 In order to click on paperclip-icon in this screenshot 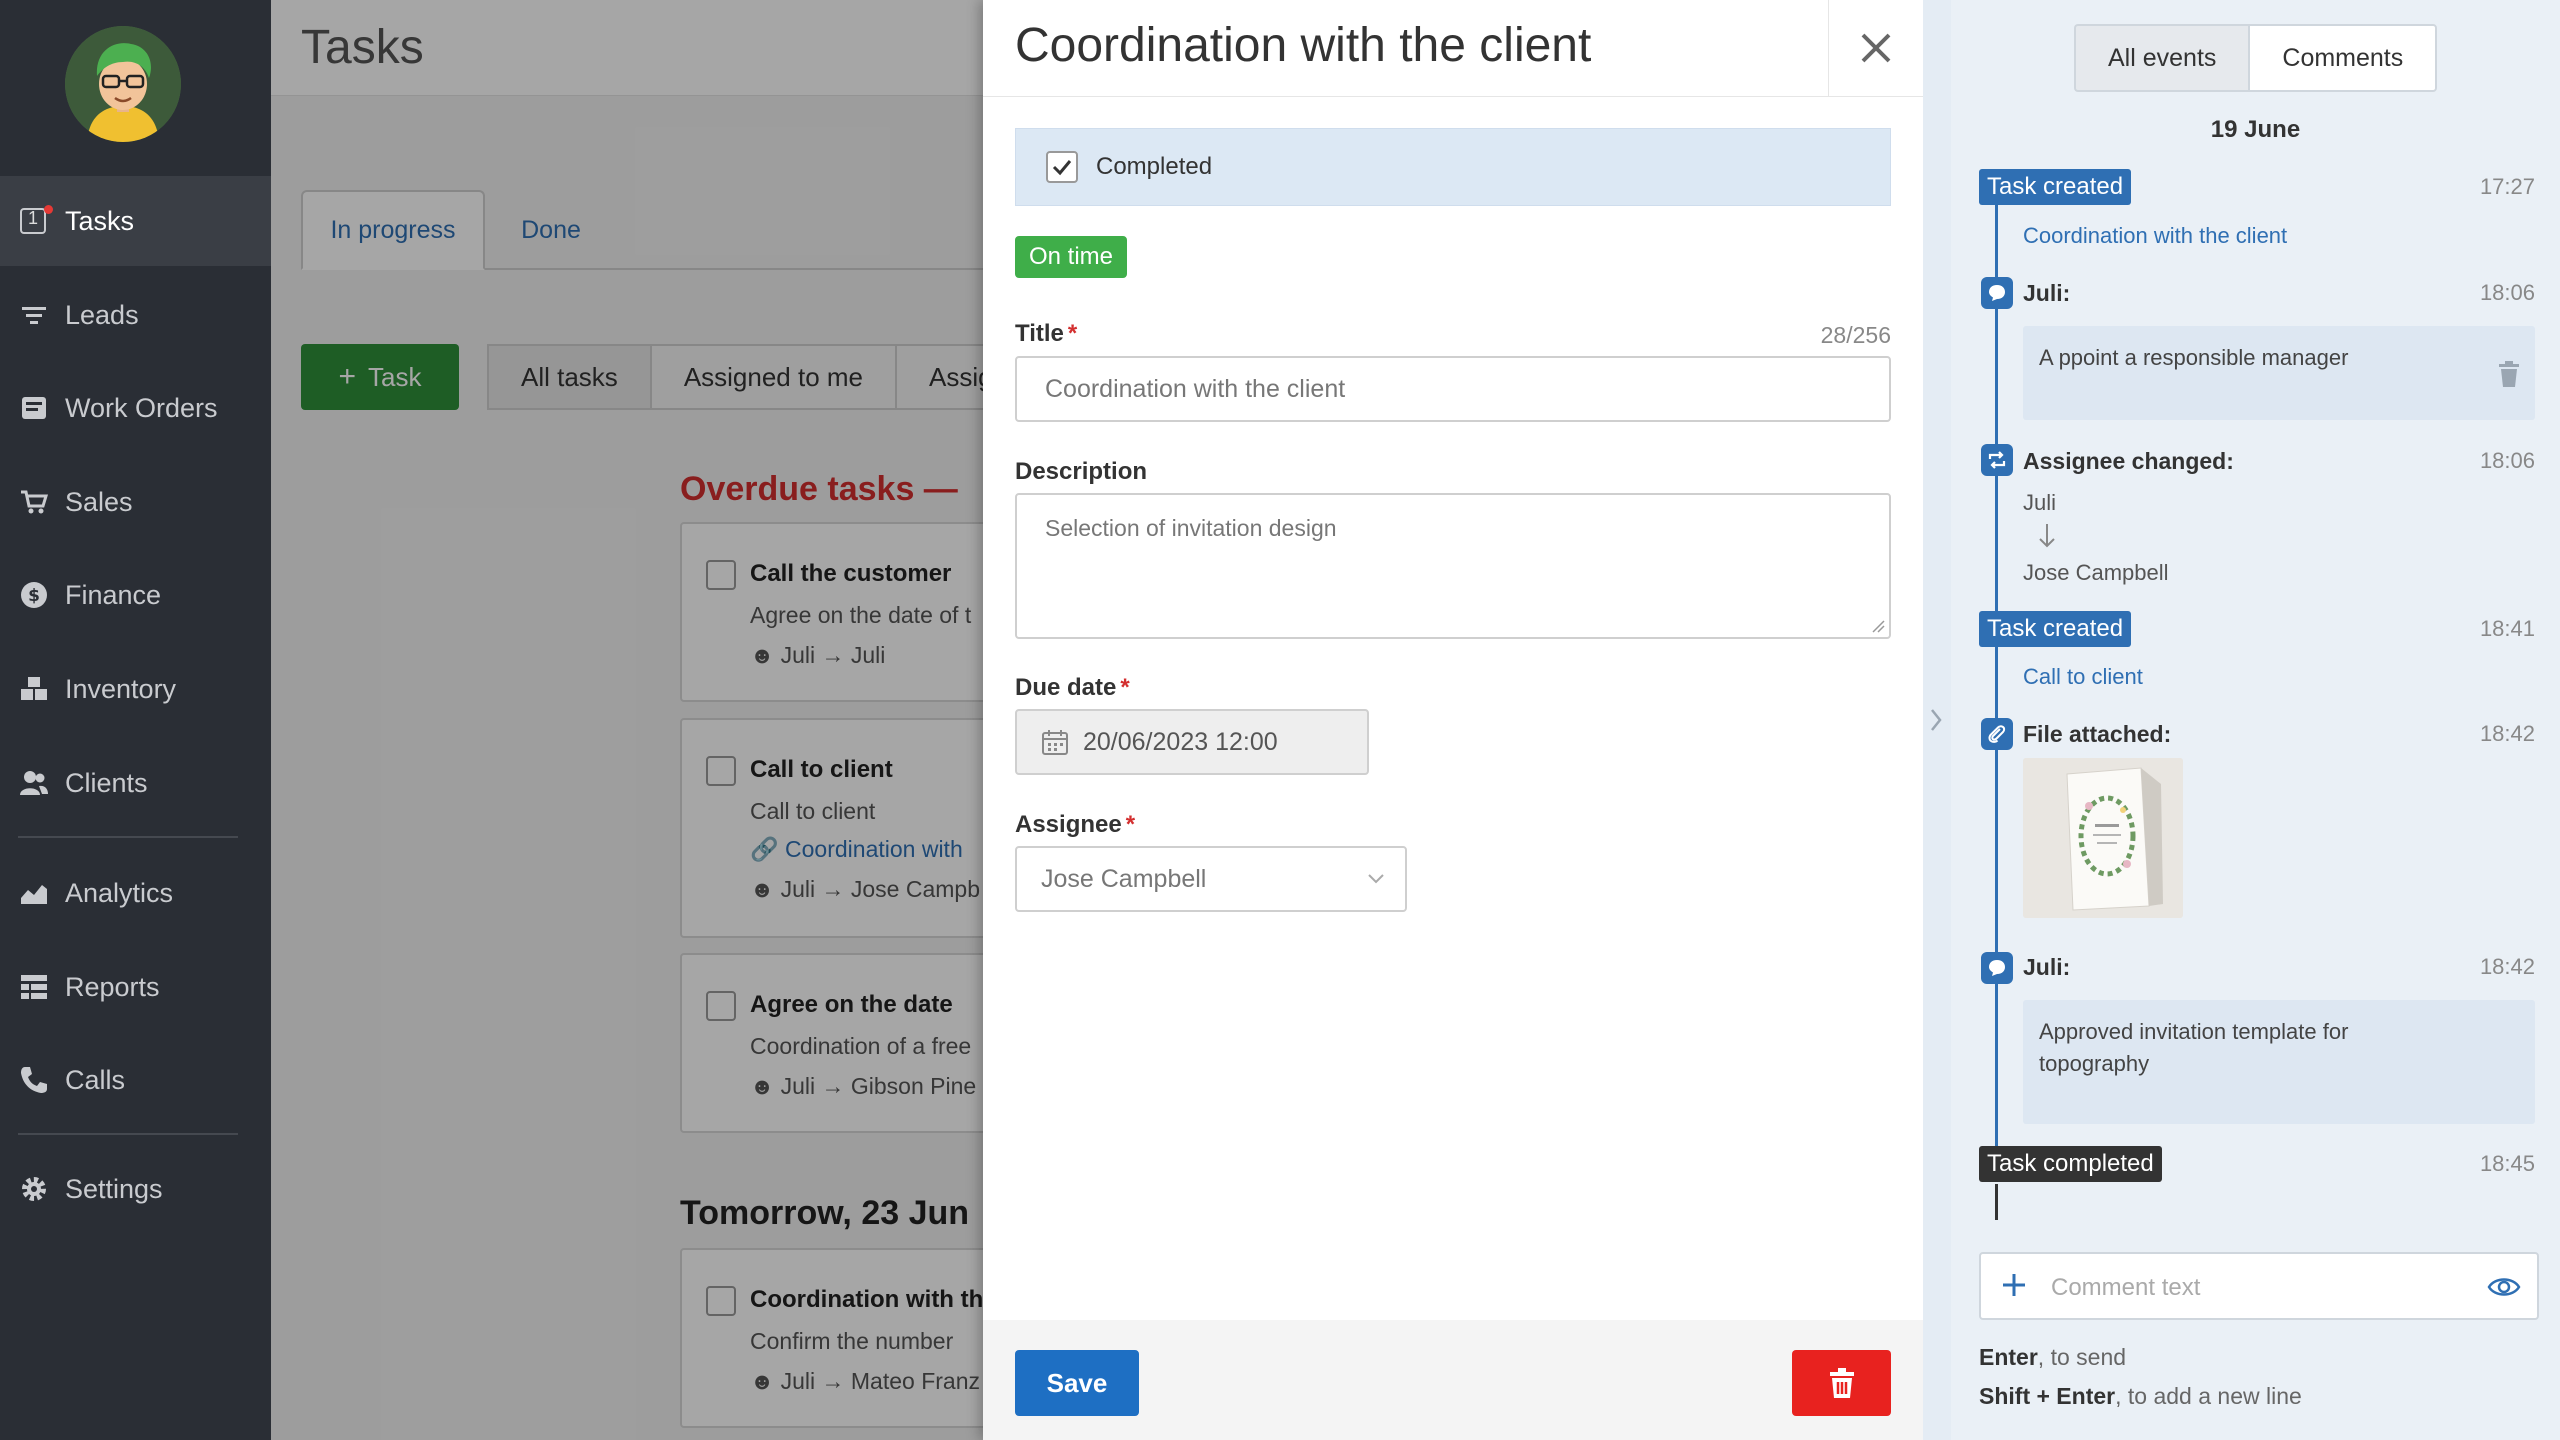, I will do `click(1997, 734)`.